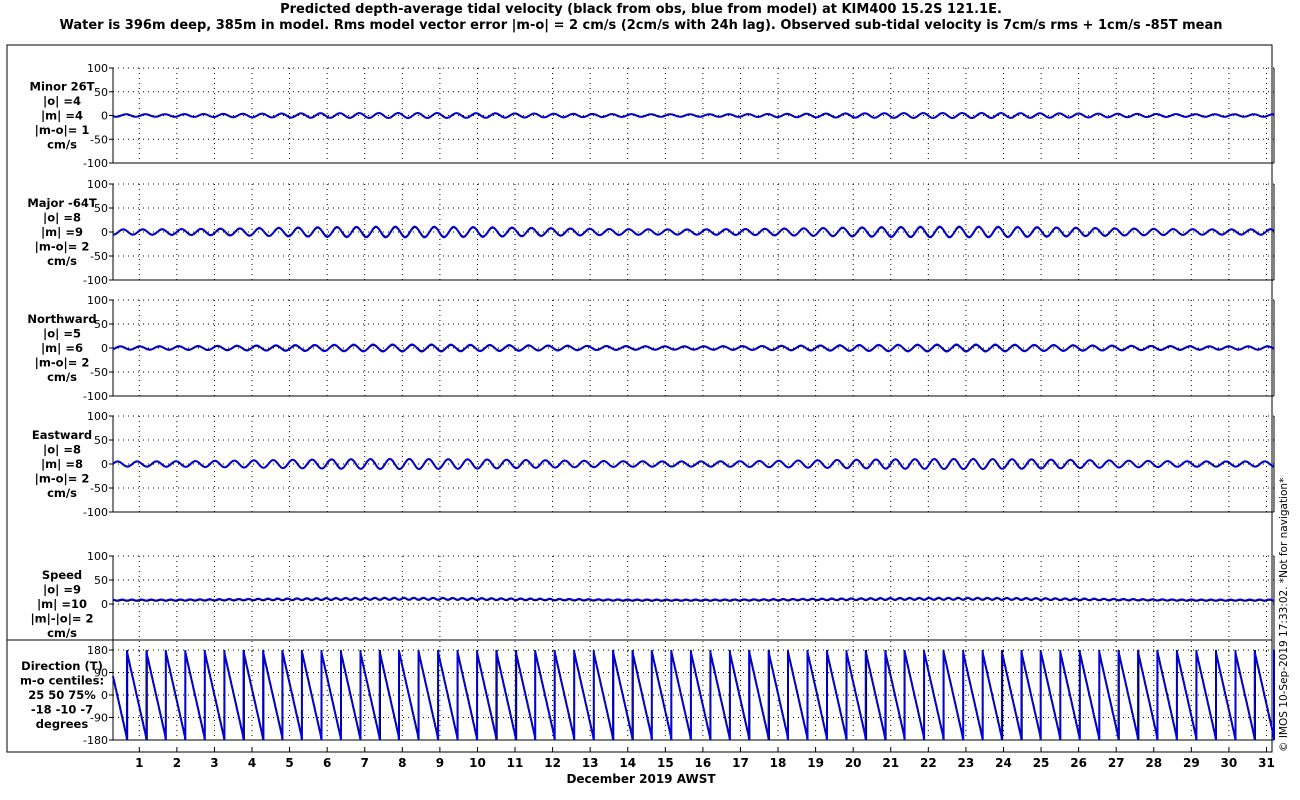 The width and height of the screenshot is (1300, 800). Describe the element at coordinates (740, 763) in the screenshot. I see `x-tick-label: 17` at that location.